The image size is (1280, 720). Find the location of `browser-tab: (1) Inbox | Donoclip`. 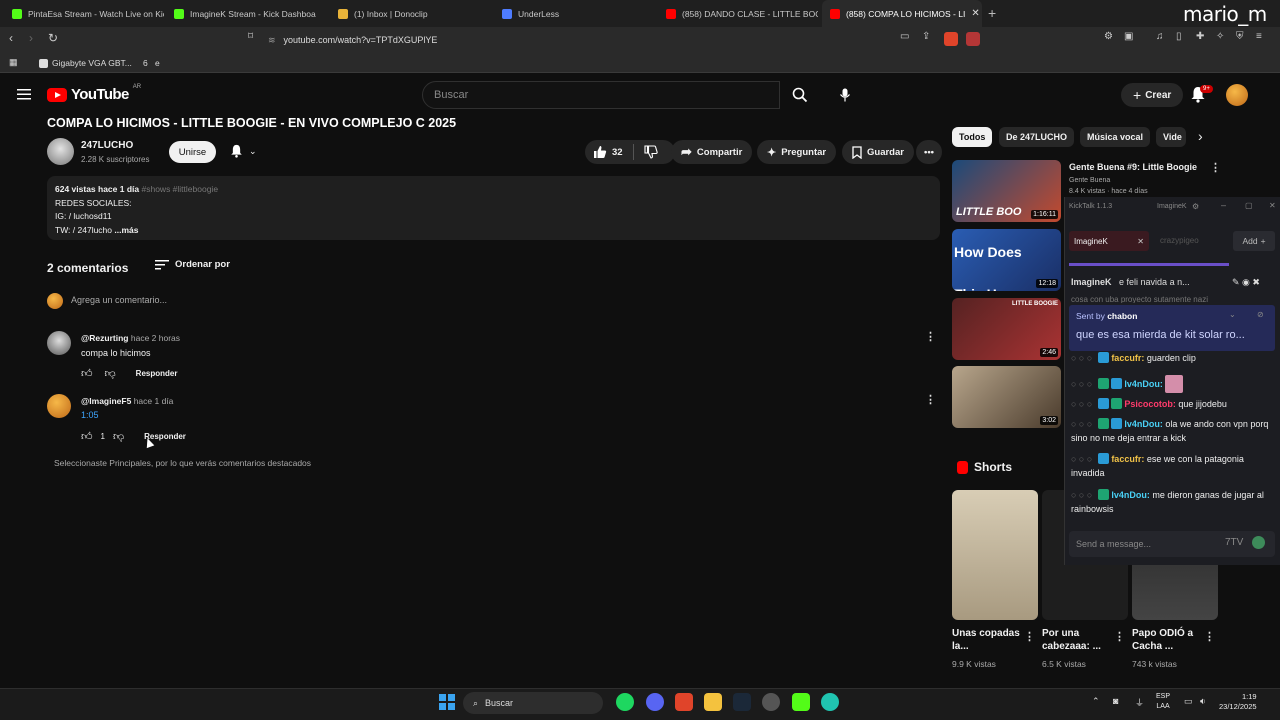

browser-tab: (1) Inbox | Donoclip is located at coordinates (410, 13).